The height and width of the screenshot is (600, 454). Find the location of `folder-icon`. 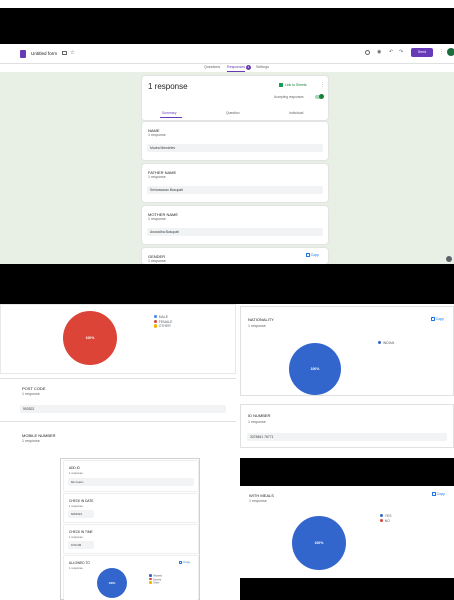

folder-icon is located at coordinates (64, 53).